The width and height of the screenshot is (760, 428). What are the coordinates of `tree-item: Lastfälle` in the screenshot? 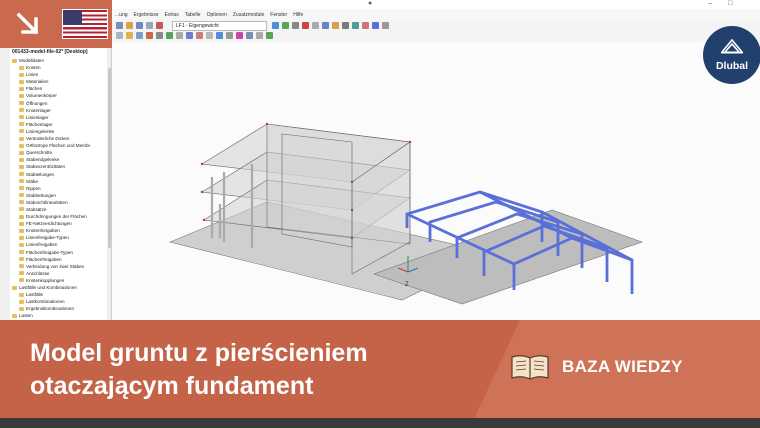 It's located at (60, 294).